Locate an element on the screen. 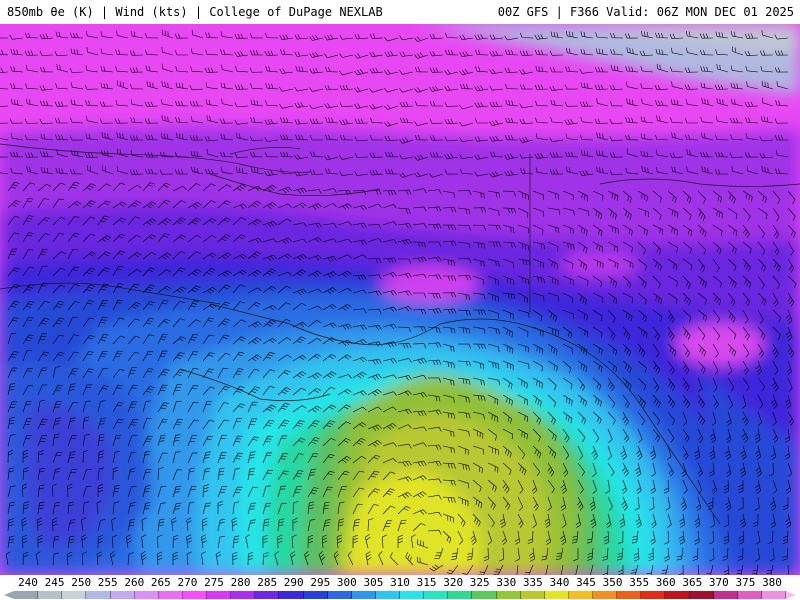 Image resolution: width=800 pixels, height=600 pixels. colorbar-tick-label: 305 is located at coordinates (373, 582).